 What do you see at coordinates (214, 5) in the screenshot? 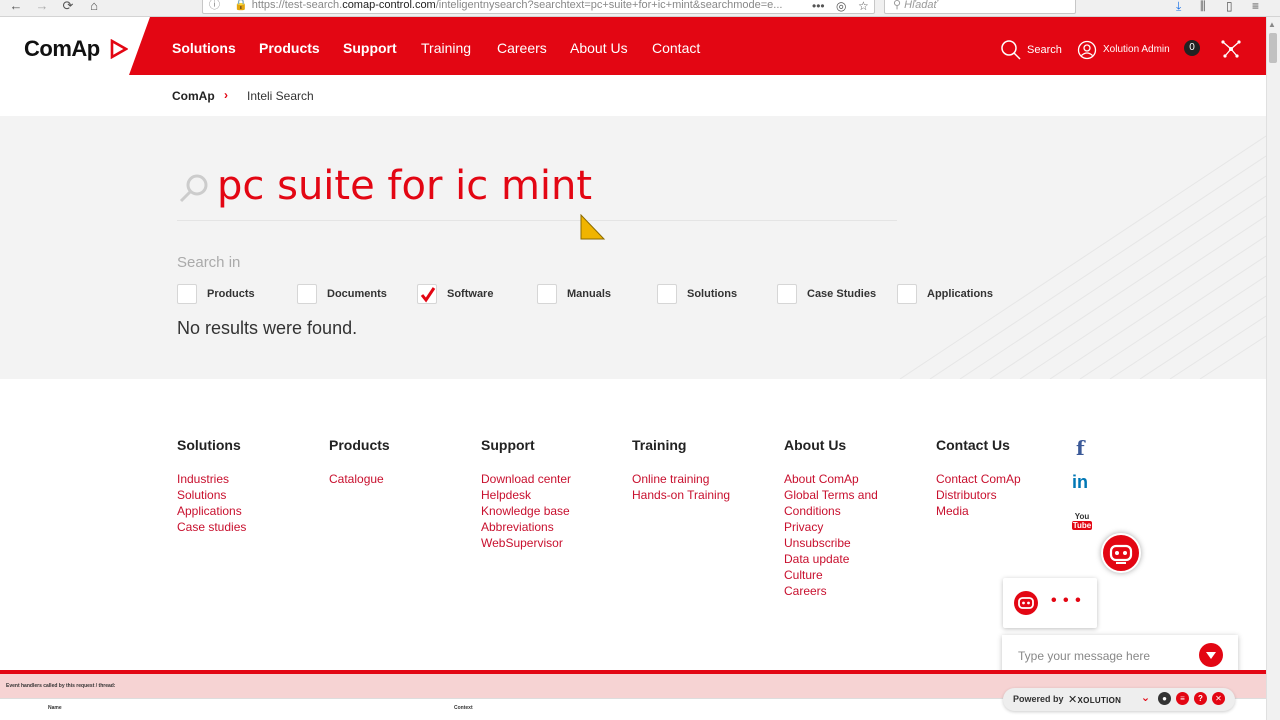
I see `info-icon: ⓘ` at bounding box center [214, 5].